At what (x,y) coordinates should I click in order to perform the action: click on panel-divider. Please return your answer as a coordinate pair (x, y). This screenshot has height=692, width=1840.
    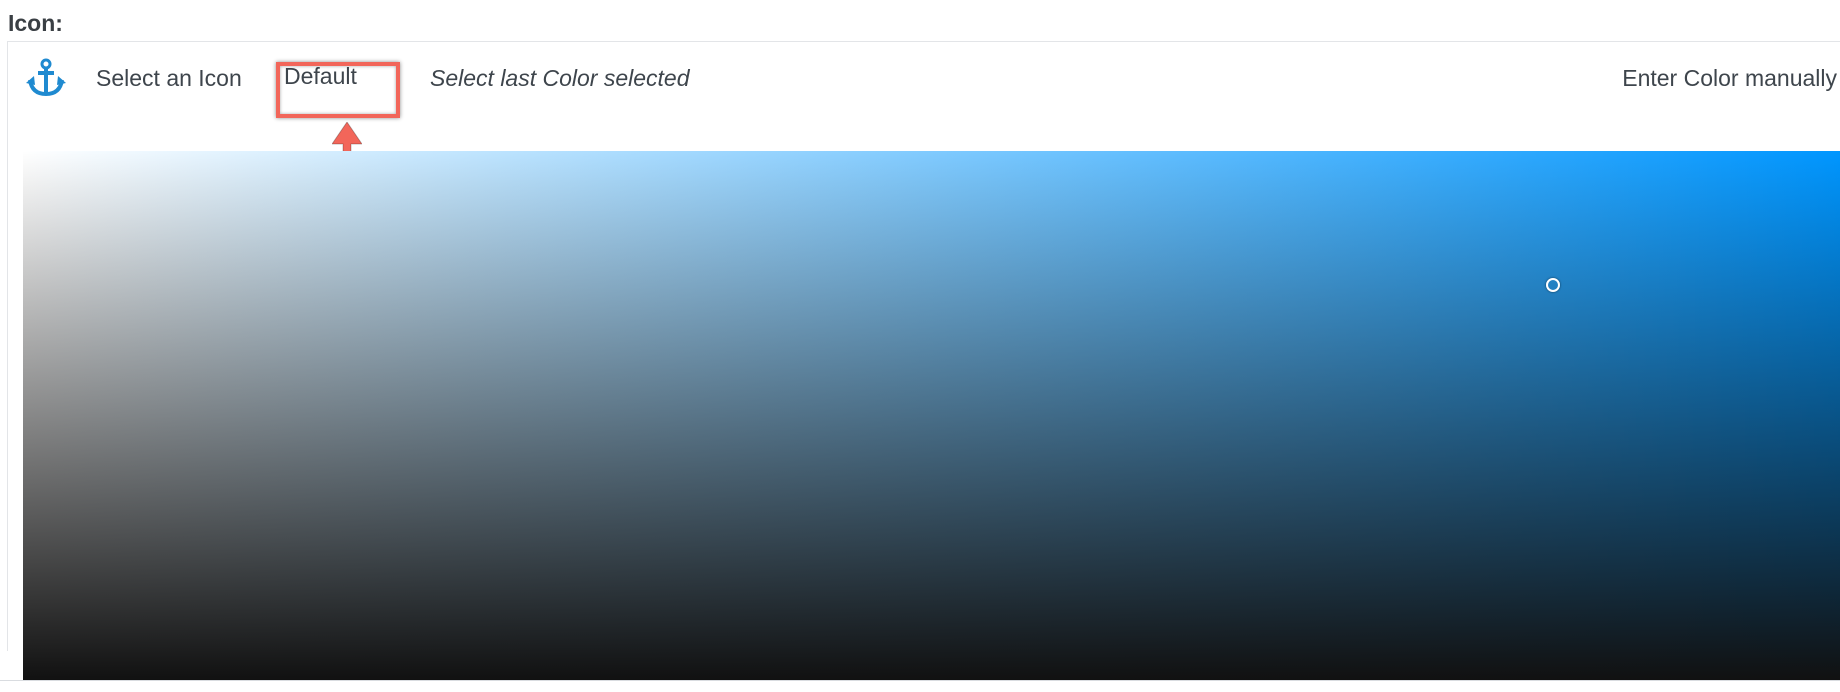
    Looking at the image, I should click on (920, 680).